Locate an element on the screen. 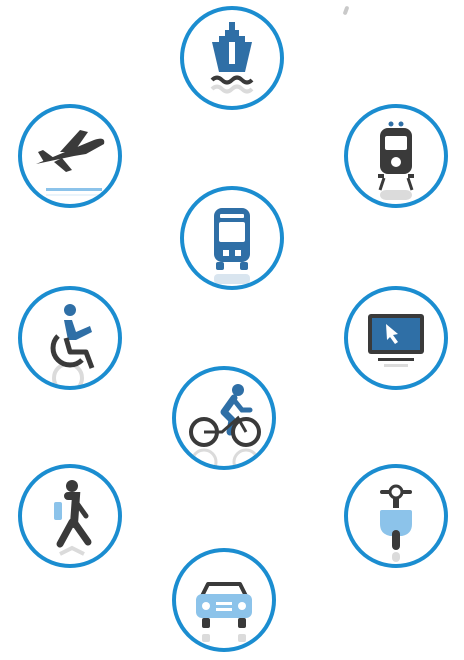 The height and width of the screenshot is (660, 464). pedestrian-circle is located at coordinates (70, 516).